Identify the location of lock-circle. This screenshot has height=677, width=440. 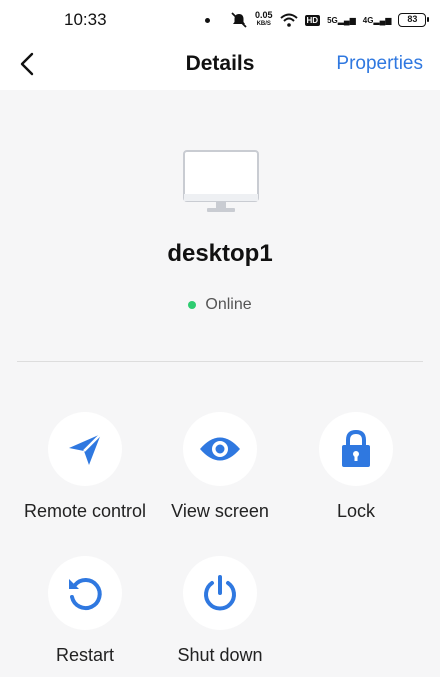
(356, 449).